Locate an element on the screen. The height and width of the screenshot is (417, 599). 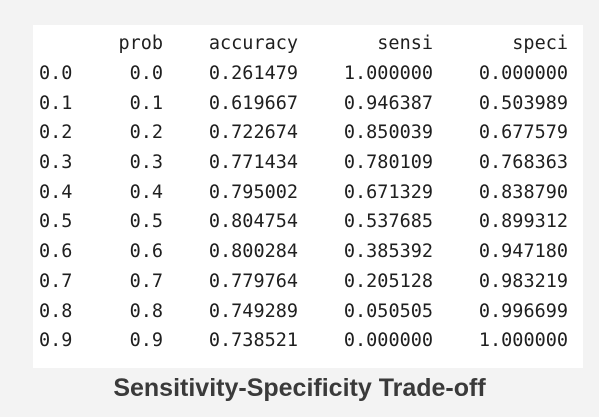
row-index: 0.1 is located at coordinates (56, 103).